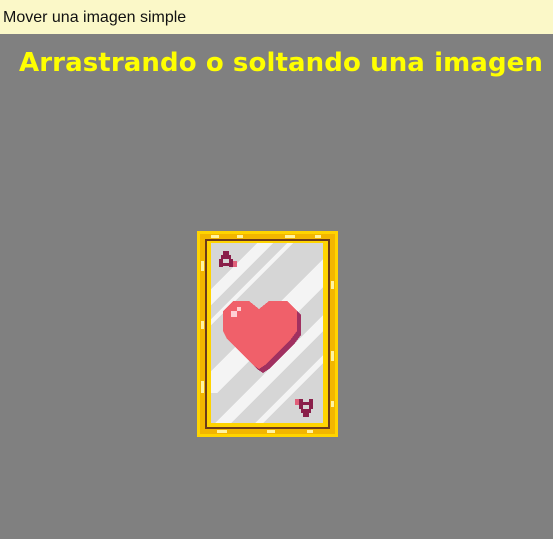 The width and height of the screenshot is (553, 539). I want to click on scene-heading: Arrastrando o soltando una imagen, so click(281, 63).